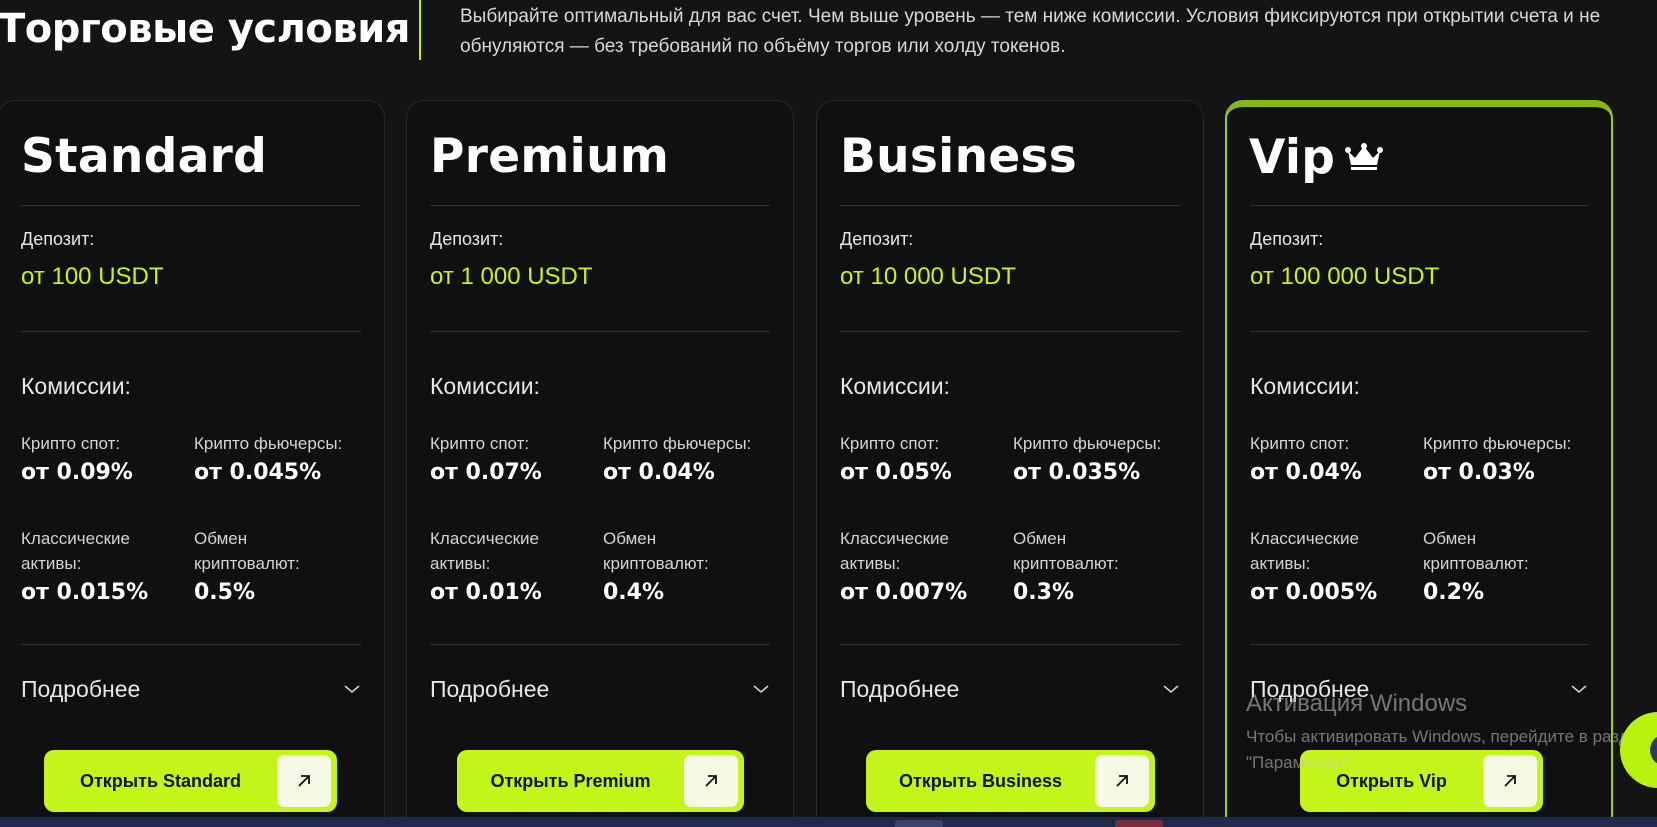 The width and height of the screenshot is (1657, 827). Describe the element at coordinates (279, 458) in the screenshot. I see `fee-crypto-futures: Крипто фьючерсы: от 0.045%` at that location.